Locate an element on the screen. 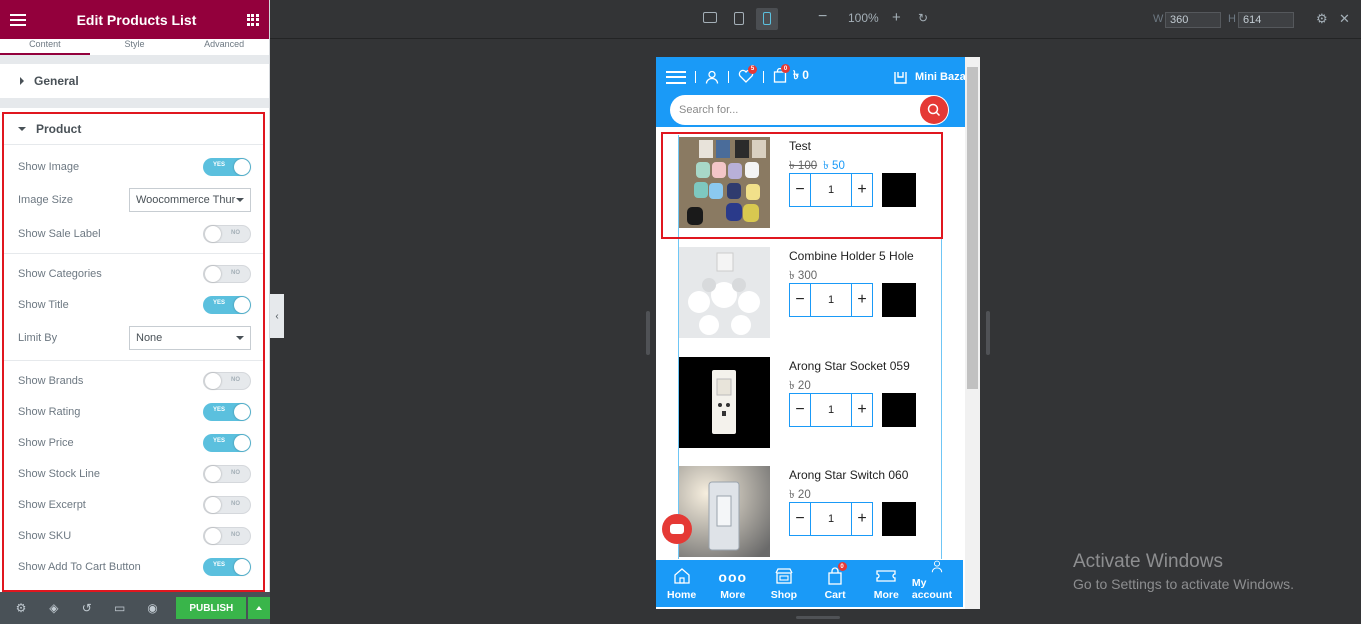  cart-count-badge: 0 is located at coordinates (842, 566).